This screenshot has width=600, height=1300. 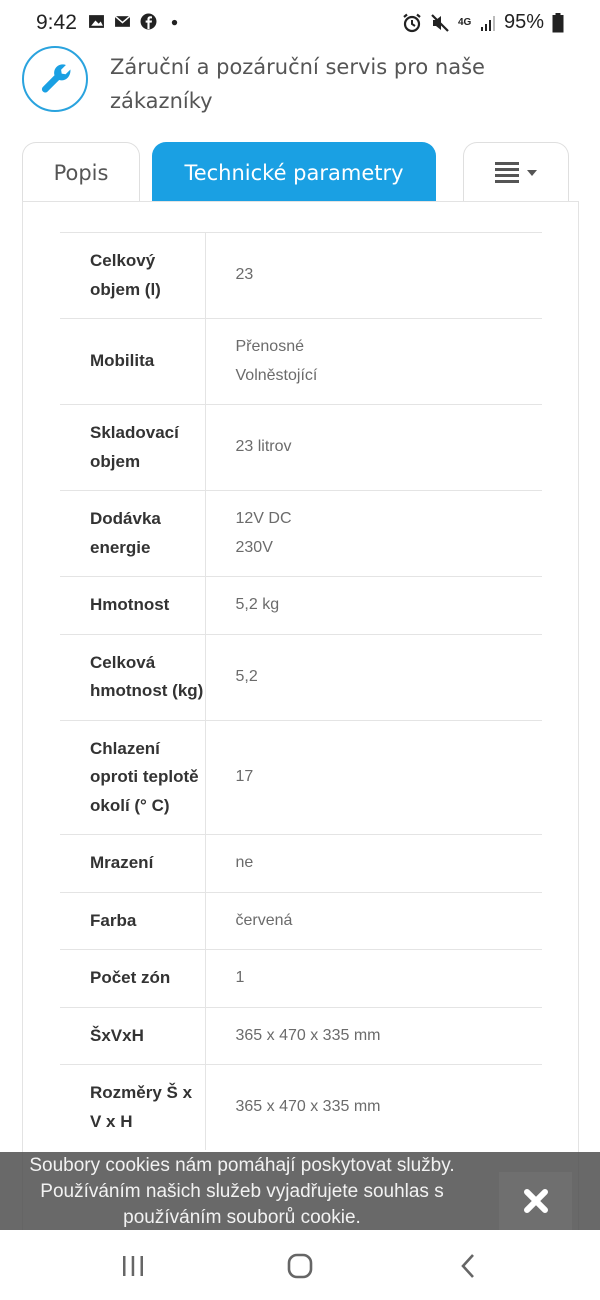 I want to click on spec-key: Chlazení oproti teplotě okolí (° C), so click(x=133, y=777).